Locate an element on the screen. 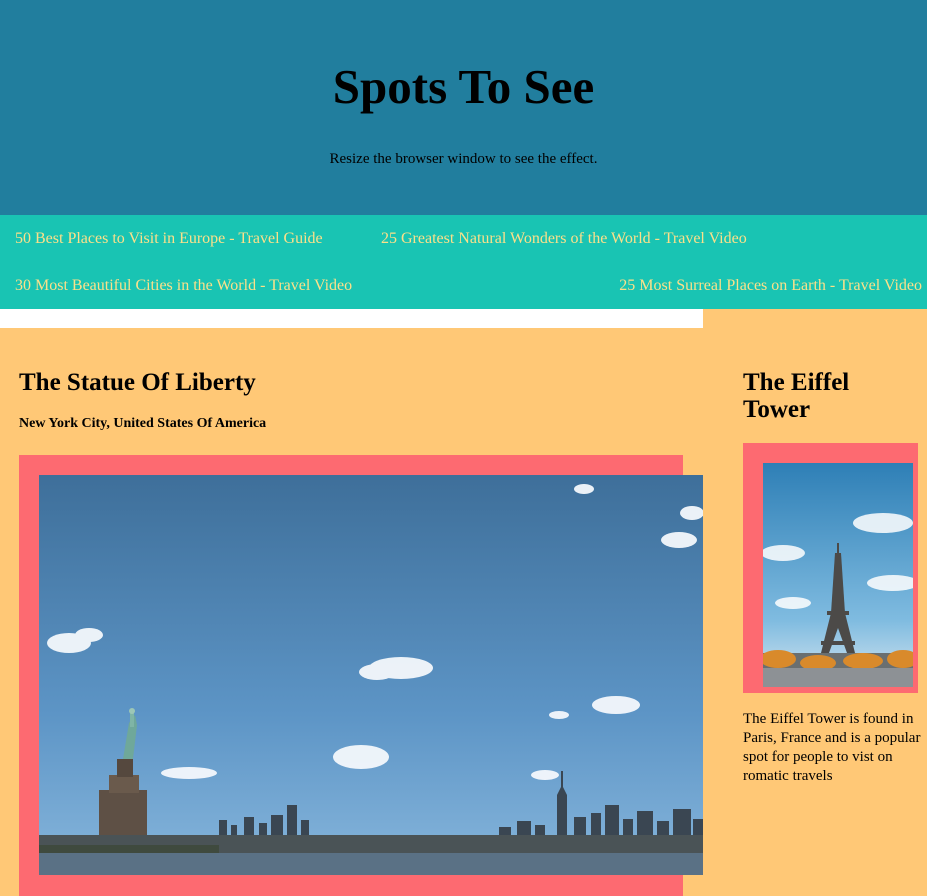  aside-title-line2: Tower is located at coordinates (777, 409).